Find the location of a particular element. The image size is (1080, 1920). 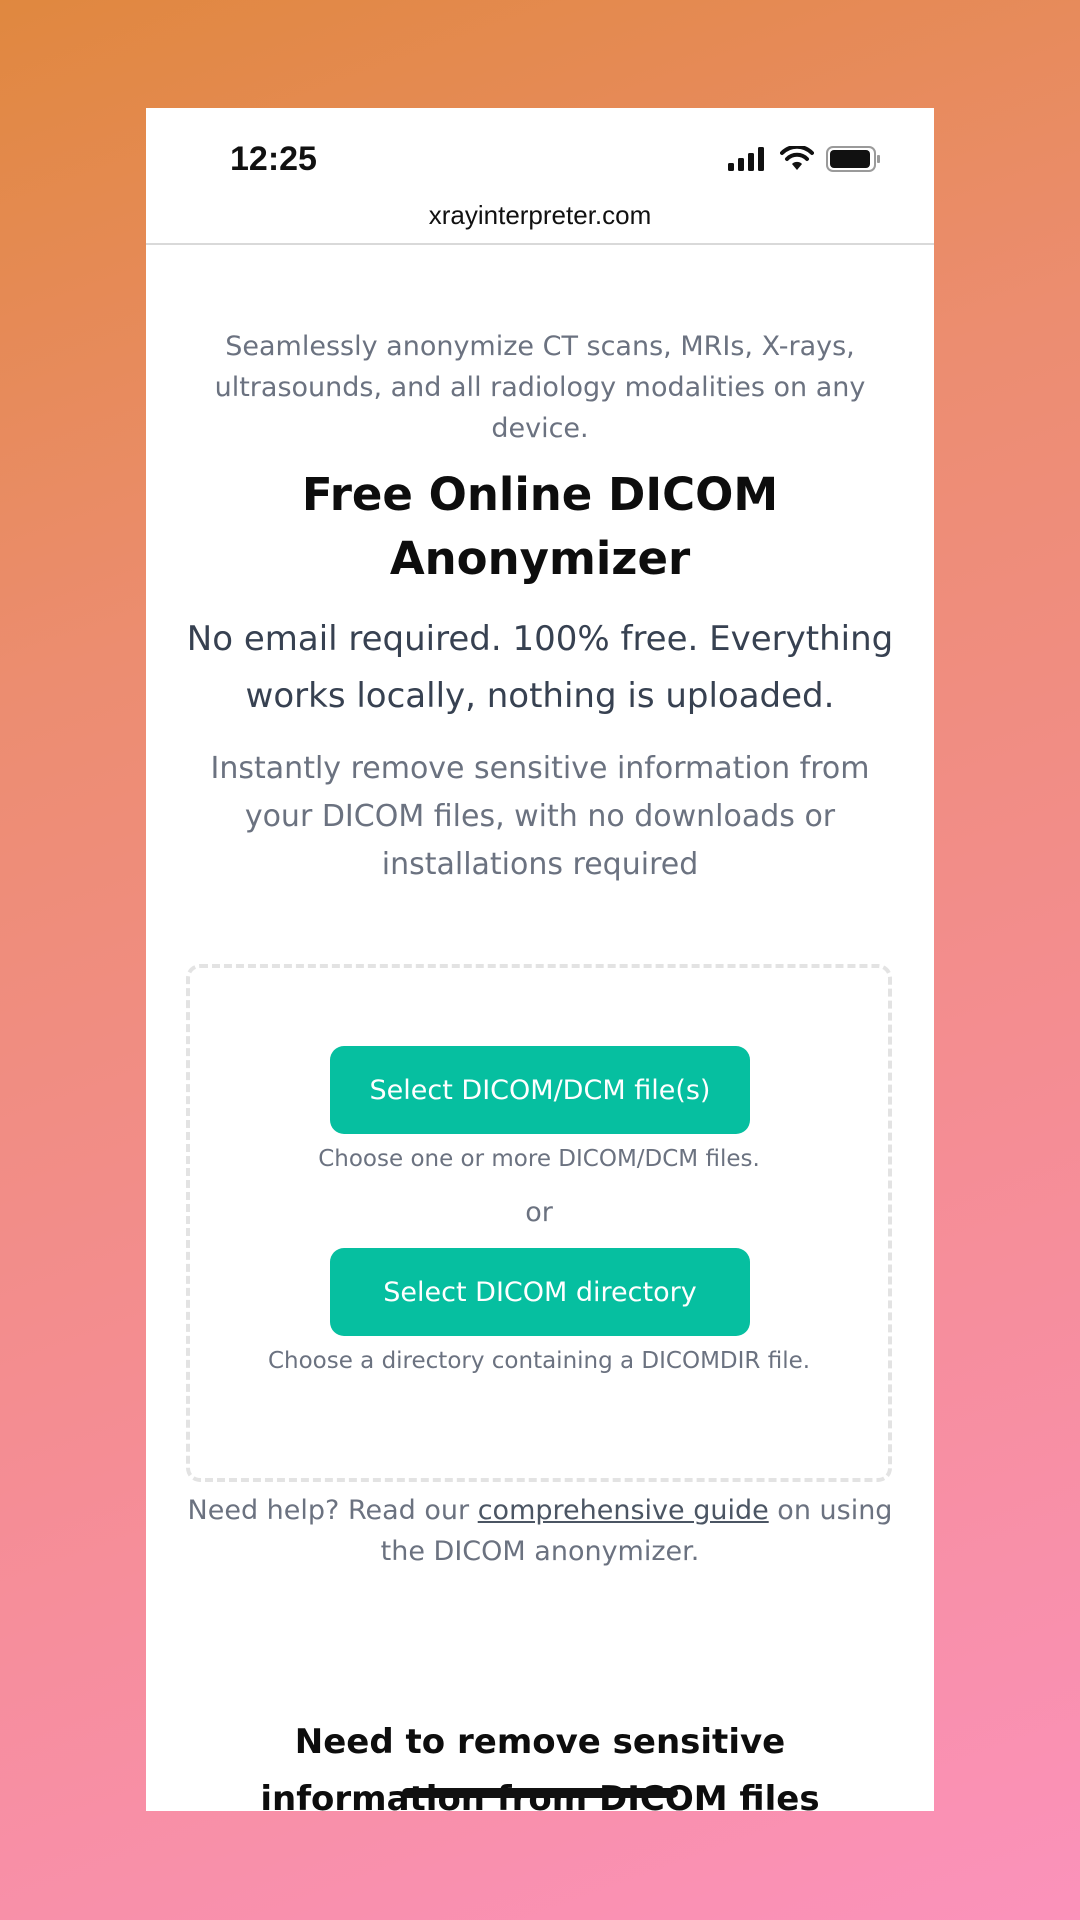

status-icons is located at coordinates (805, 159).